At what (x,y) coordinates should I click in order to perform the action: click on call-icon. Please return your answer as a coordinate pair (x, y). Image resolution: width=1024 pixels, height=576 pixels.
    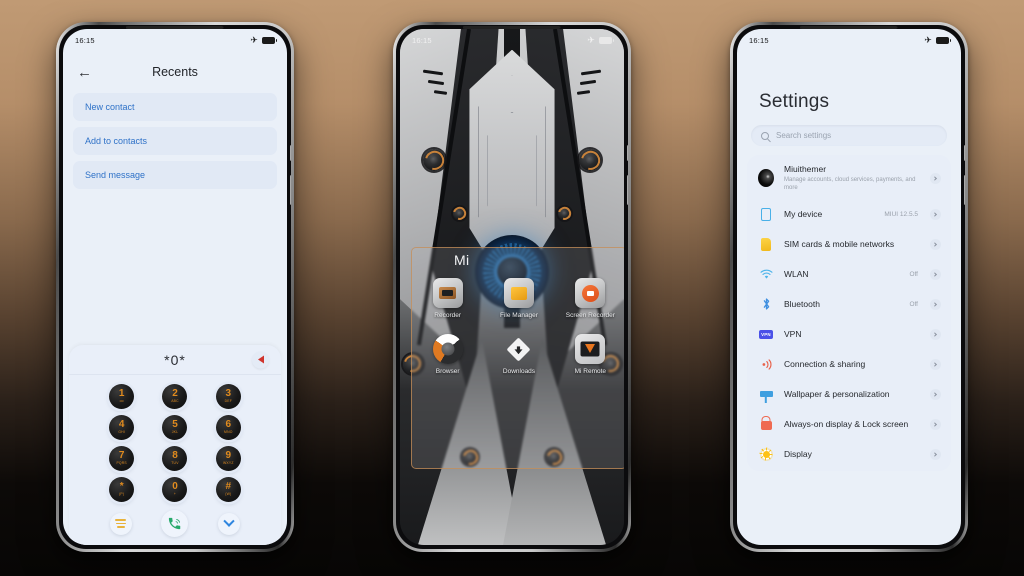
    Looking at the image, I should click on (175, 523).